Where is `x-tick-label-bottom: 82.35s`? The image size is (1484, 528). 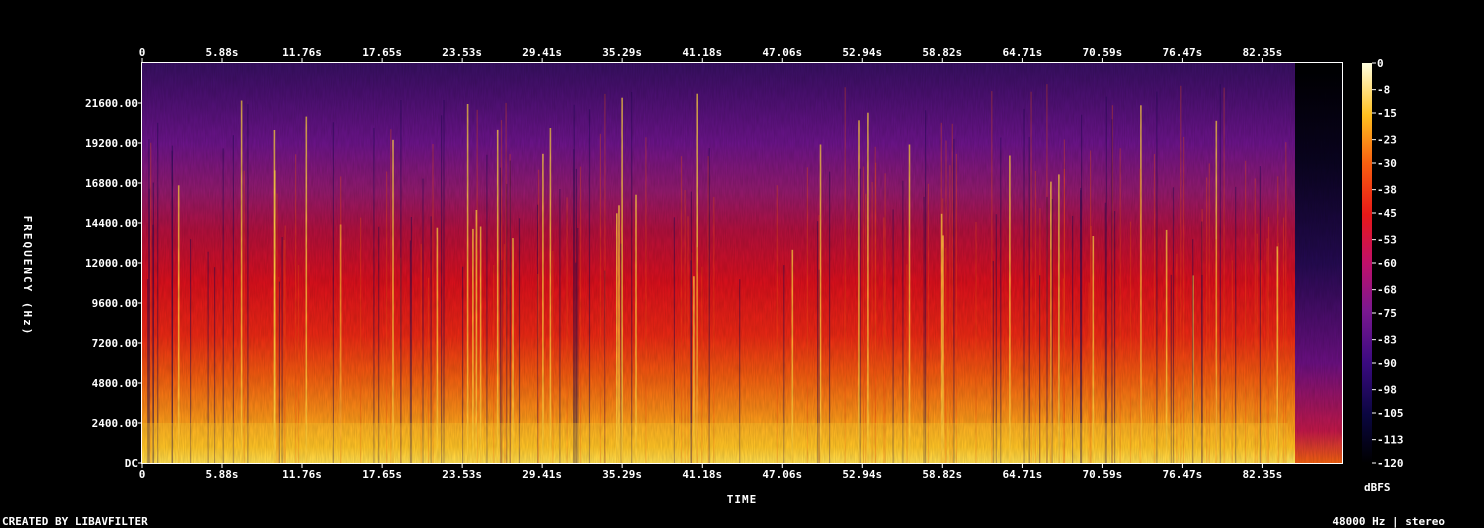 x-tick-label-bottom: 82.35s is located at coordinates (1263, 474).